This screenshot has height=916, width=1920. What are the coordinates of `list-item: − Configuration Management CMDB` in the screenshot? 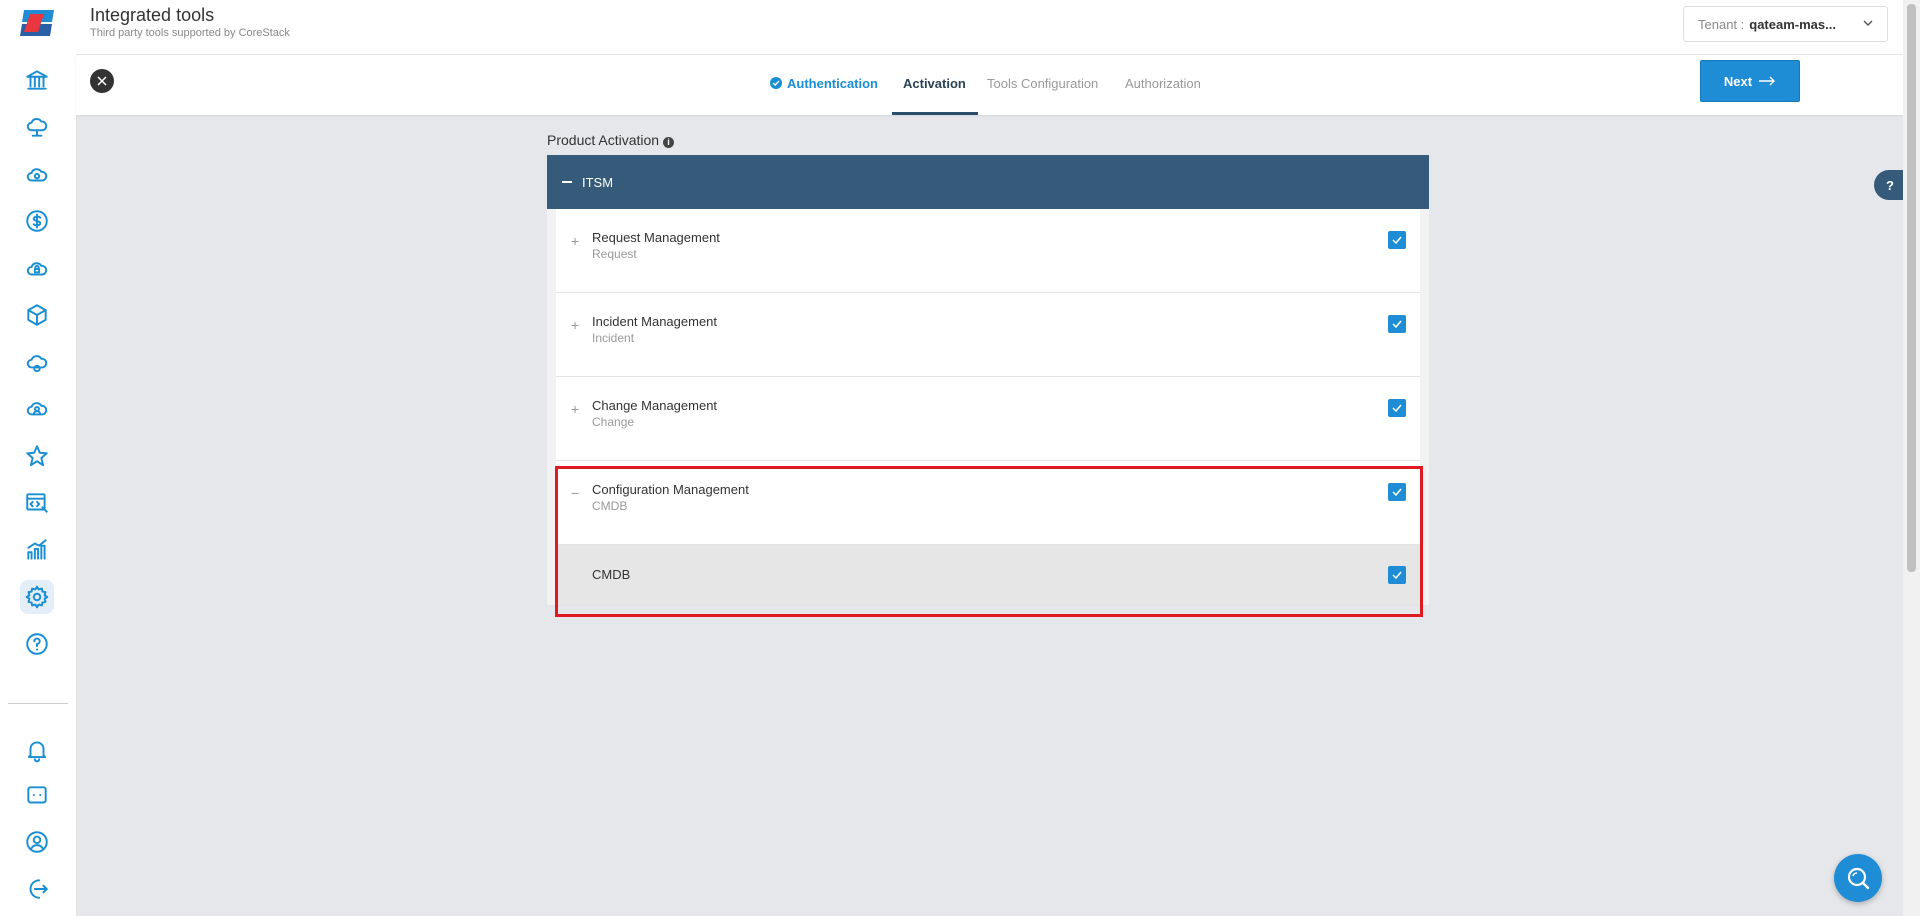 It's located at (988, 503).